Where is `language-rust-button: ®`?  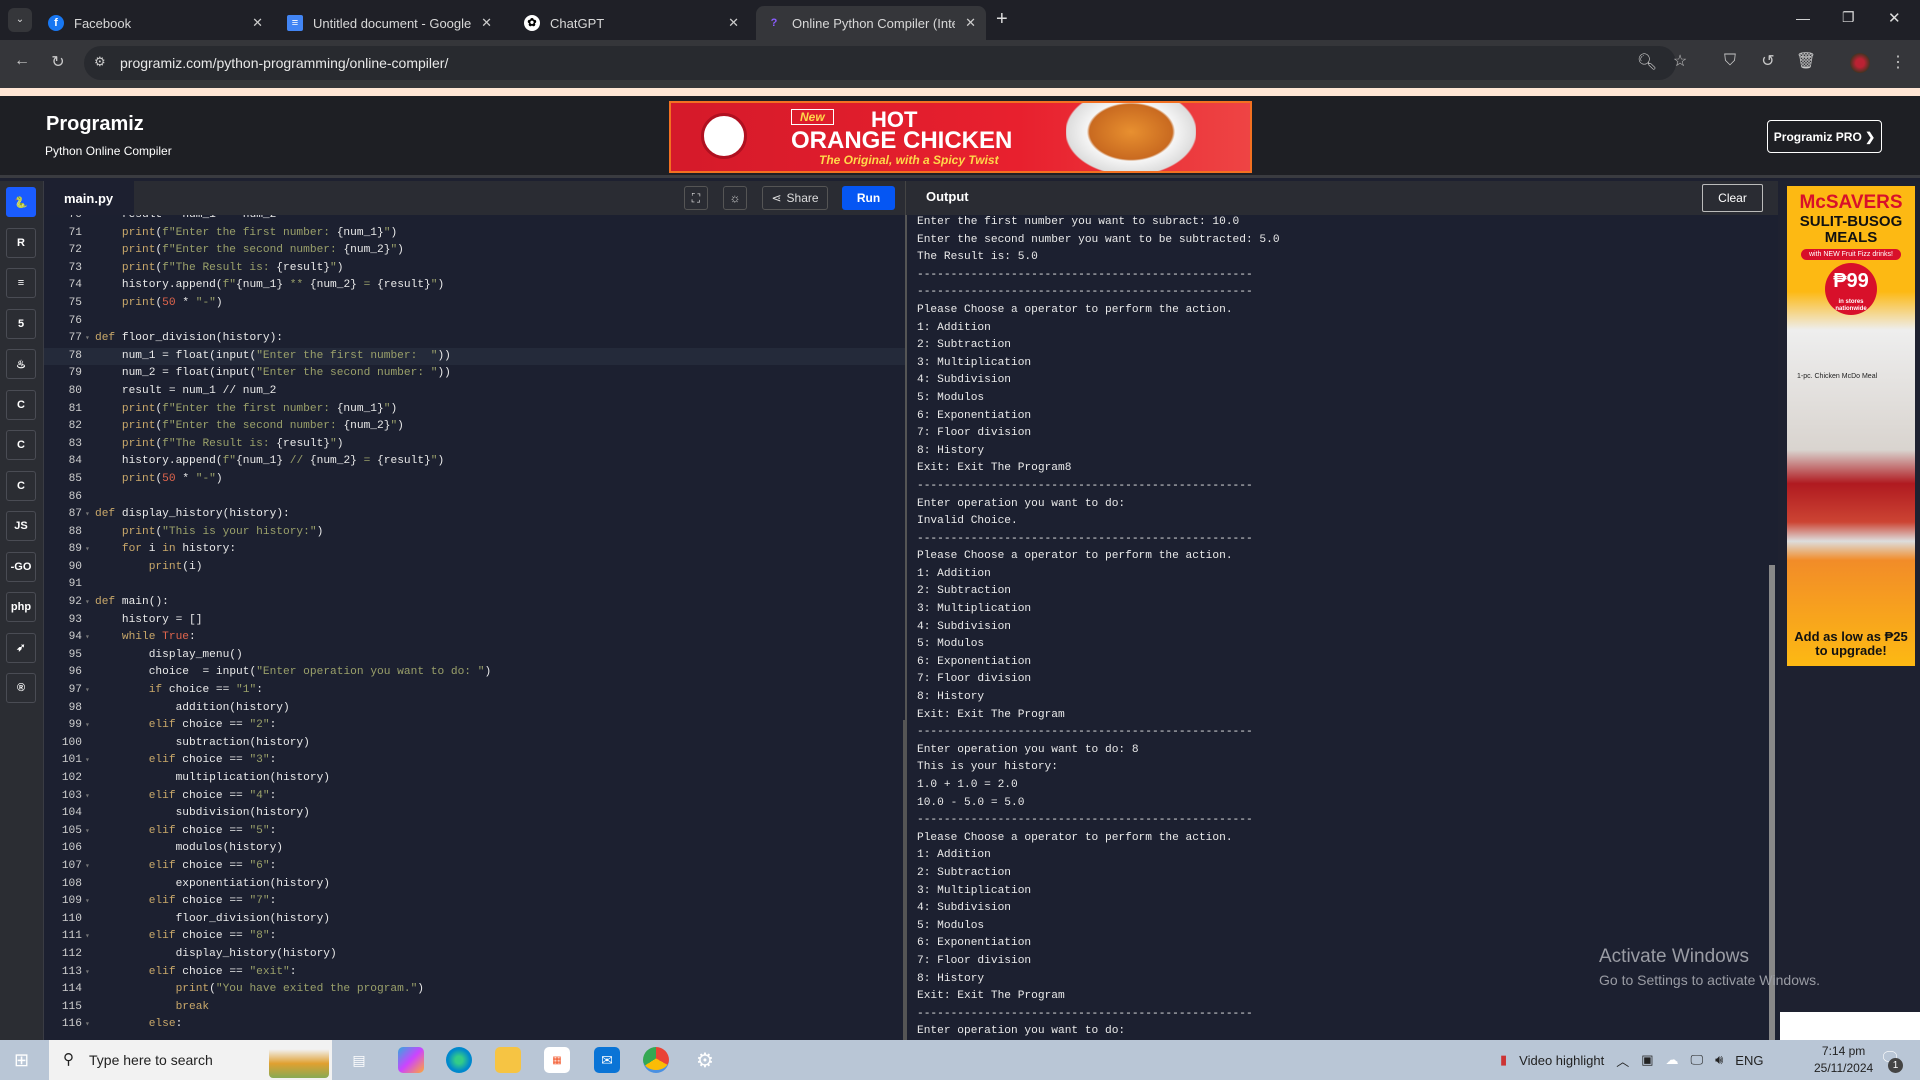 language-rust-button: ® is located at coordinates (21, 688).